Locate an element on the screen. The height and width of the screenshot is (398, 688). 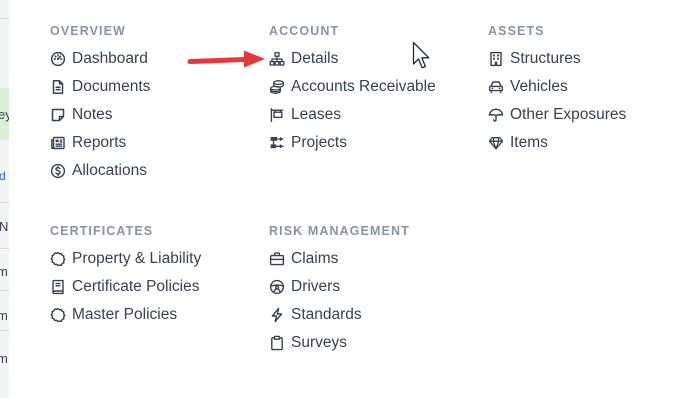
section-title-assets: ASSETS is located at coordinates (516, 31).